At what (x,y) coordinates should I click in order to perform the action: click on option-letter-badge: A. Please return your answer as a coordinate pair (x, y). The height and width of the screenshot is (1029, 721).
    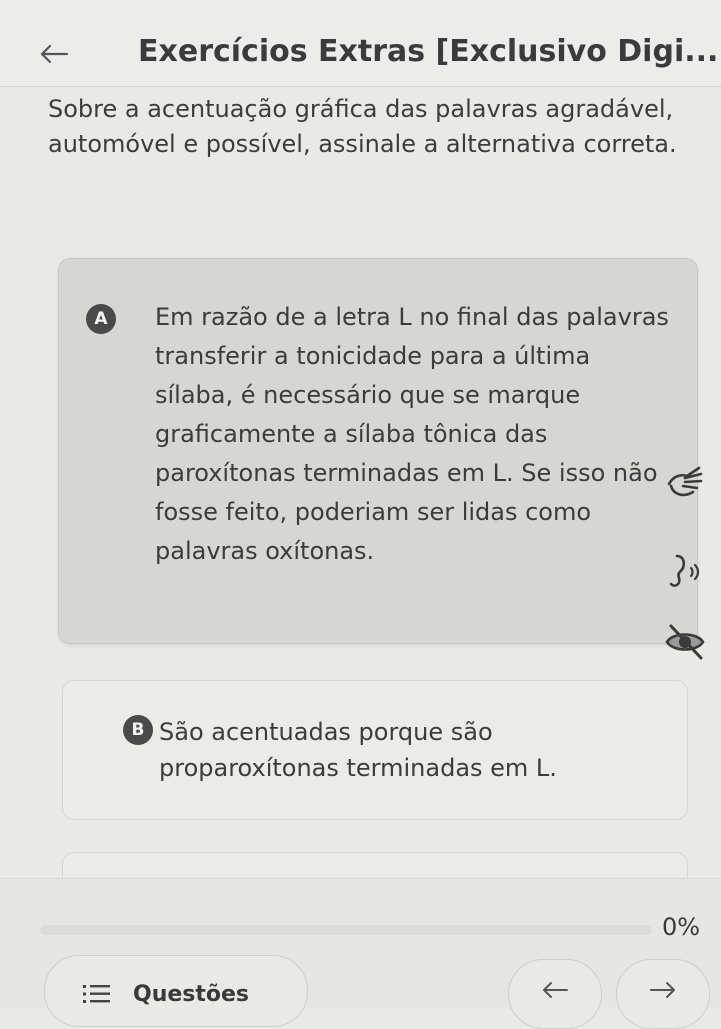
    Looking at the image, I should click on (101, 319).